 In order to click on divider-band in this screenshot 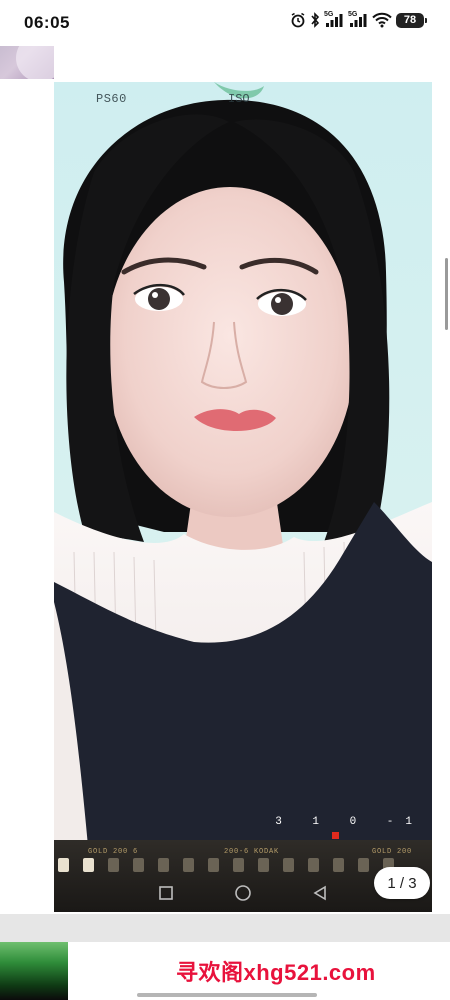, I will do `click(225, 928)`.